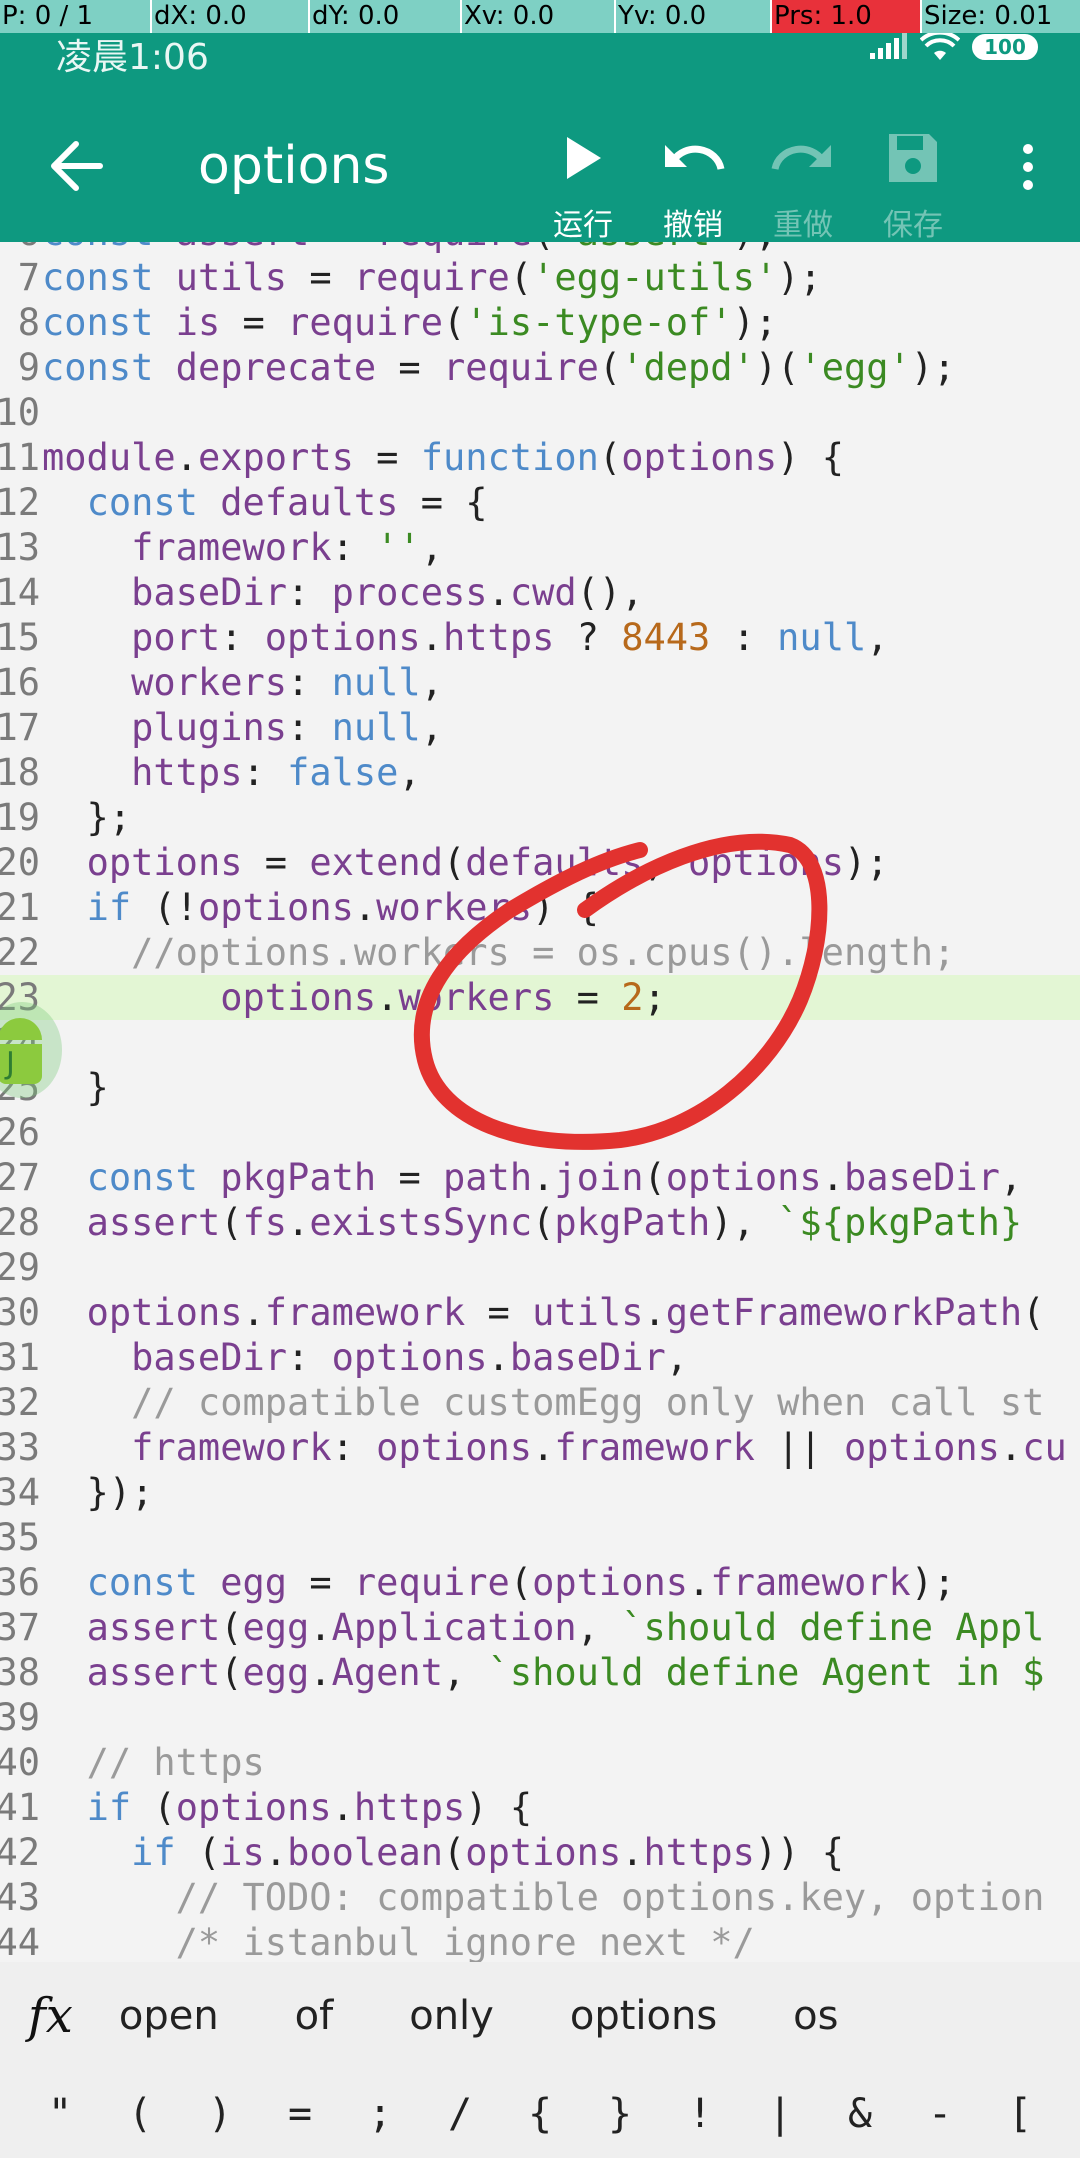 The image size is (1080, 2158). I want to click on symbol-key: (, so click(140, 2114).